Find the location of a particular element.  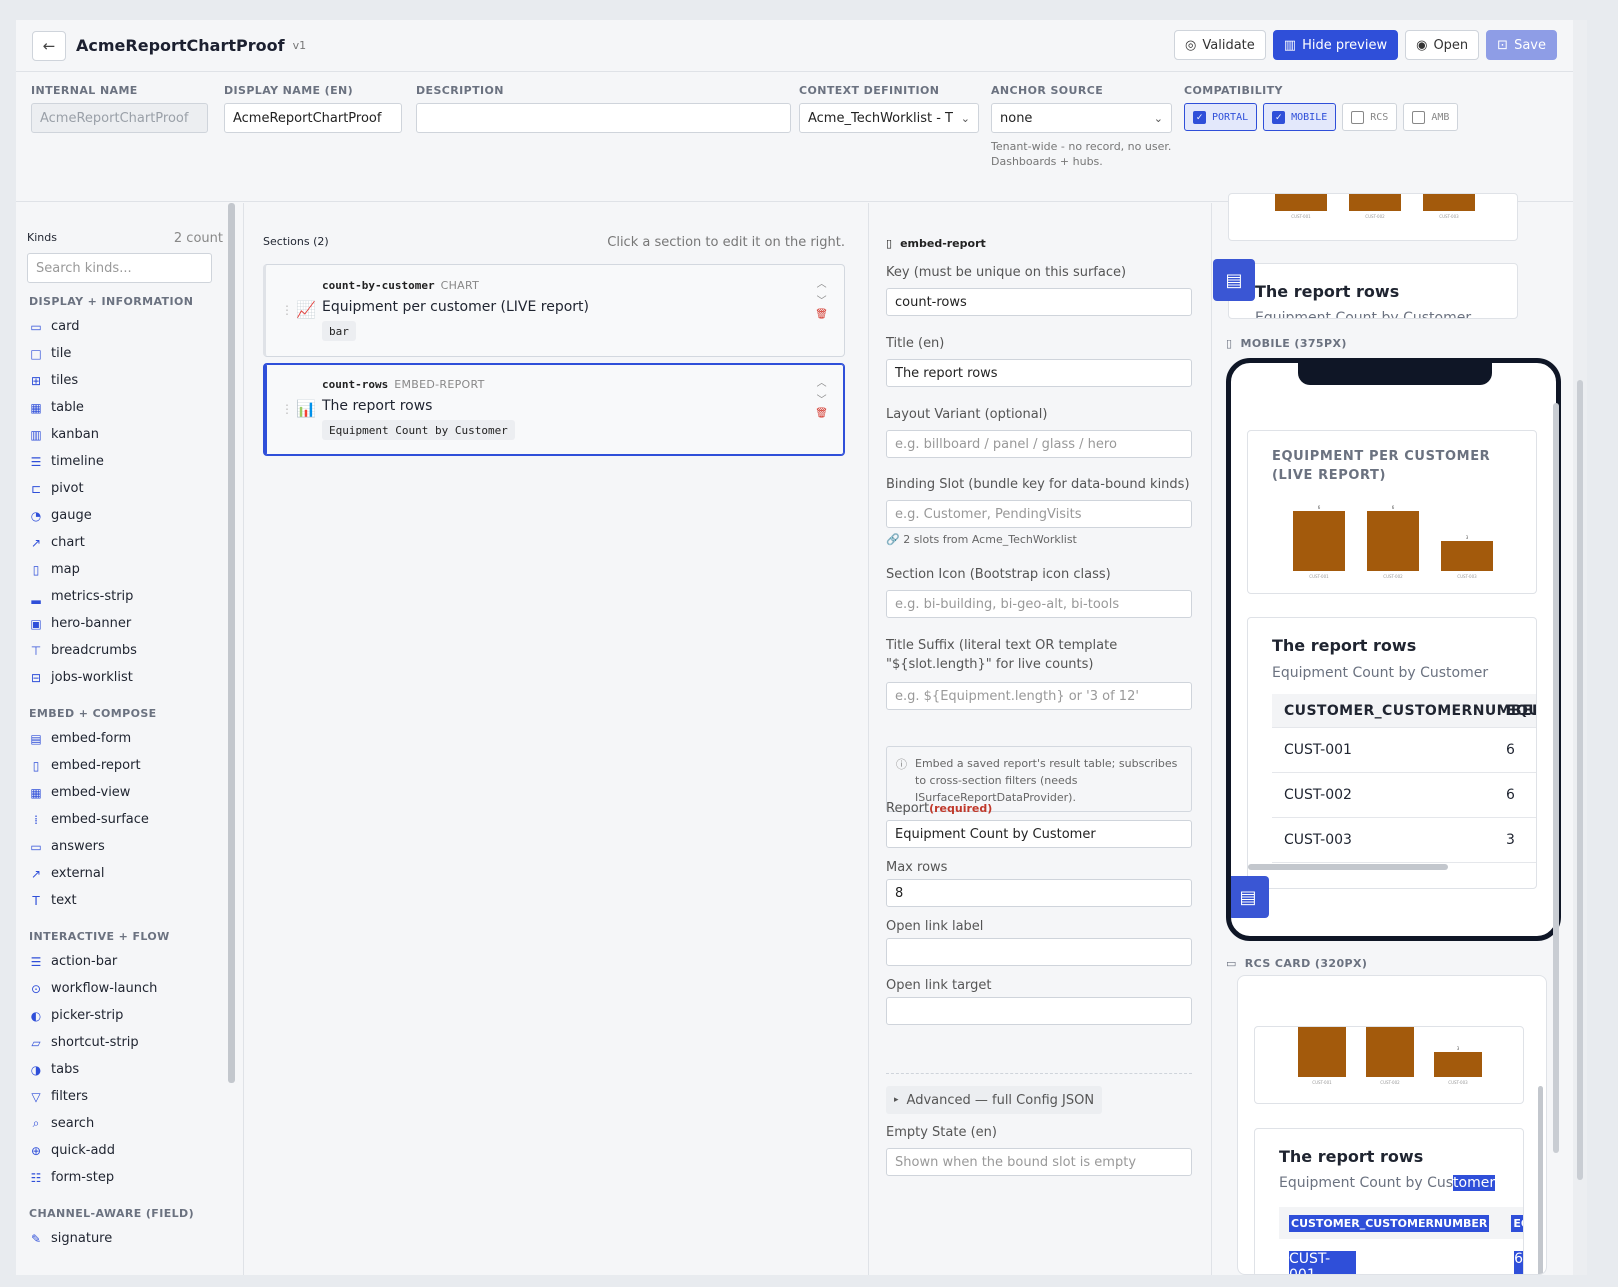

report-input: Equipment Count by Customer is located at coordinates (1039, 834).